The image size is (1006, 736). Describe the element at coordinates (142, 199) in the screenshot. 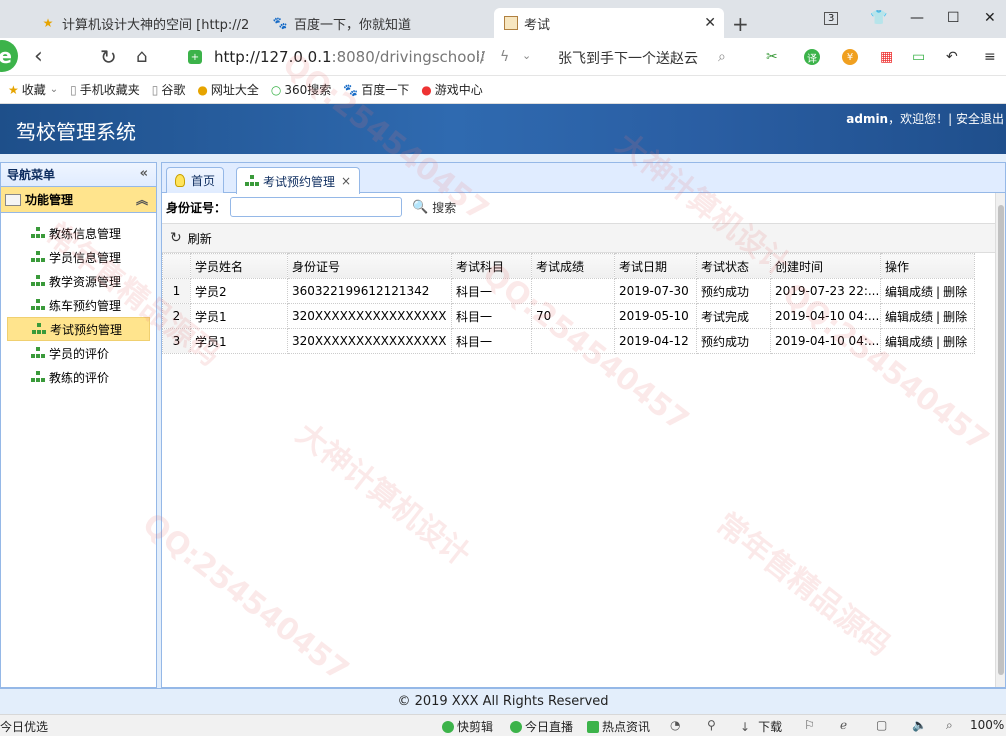

I see `chevron-up-icon: ︽` at that location.